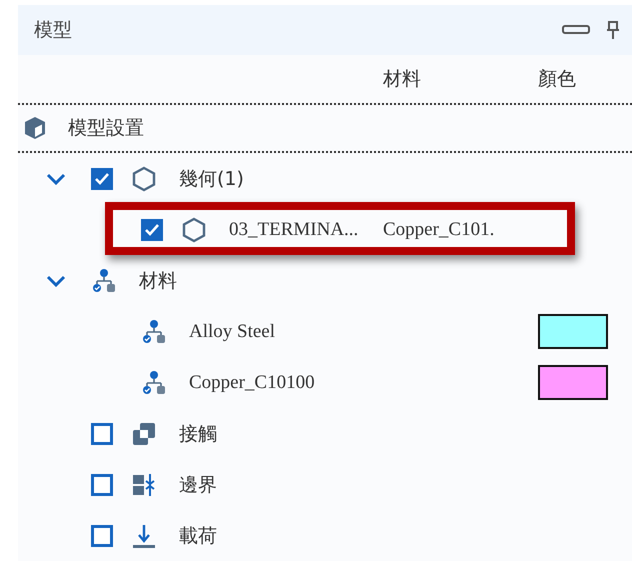 This screenshot has width=632, height=561. Describe the element at coordinates (106, 128) in the screenshot. I see `model-settings-label: 模型設置` at that location.